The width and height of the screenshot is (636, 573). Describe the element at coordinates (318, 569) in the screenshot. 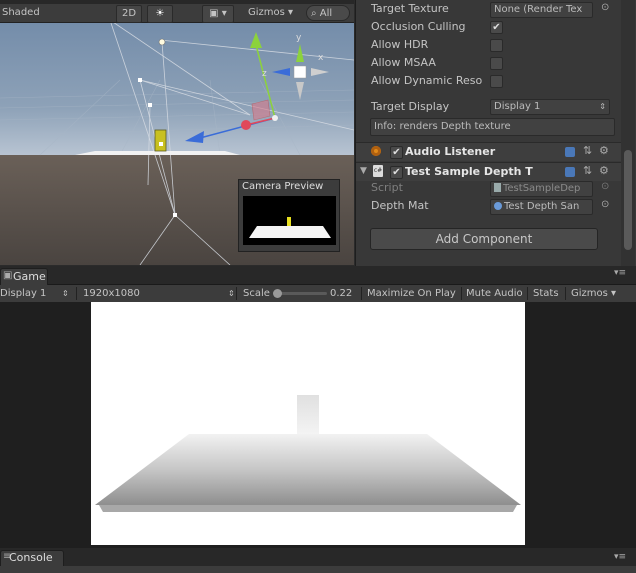

I see `console-toolbar` at that location.